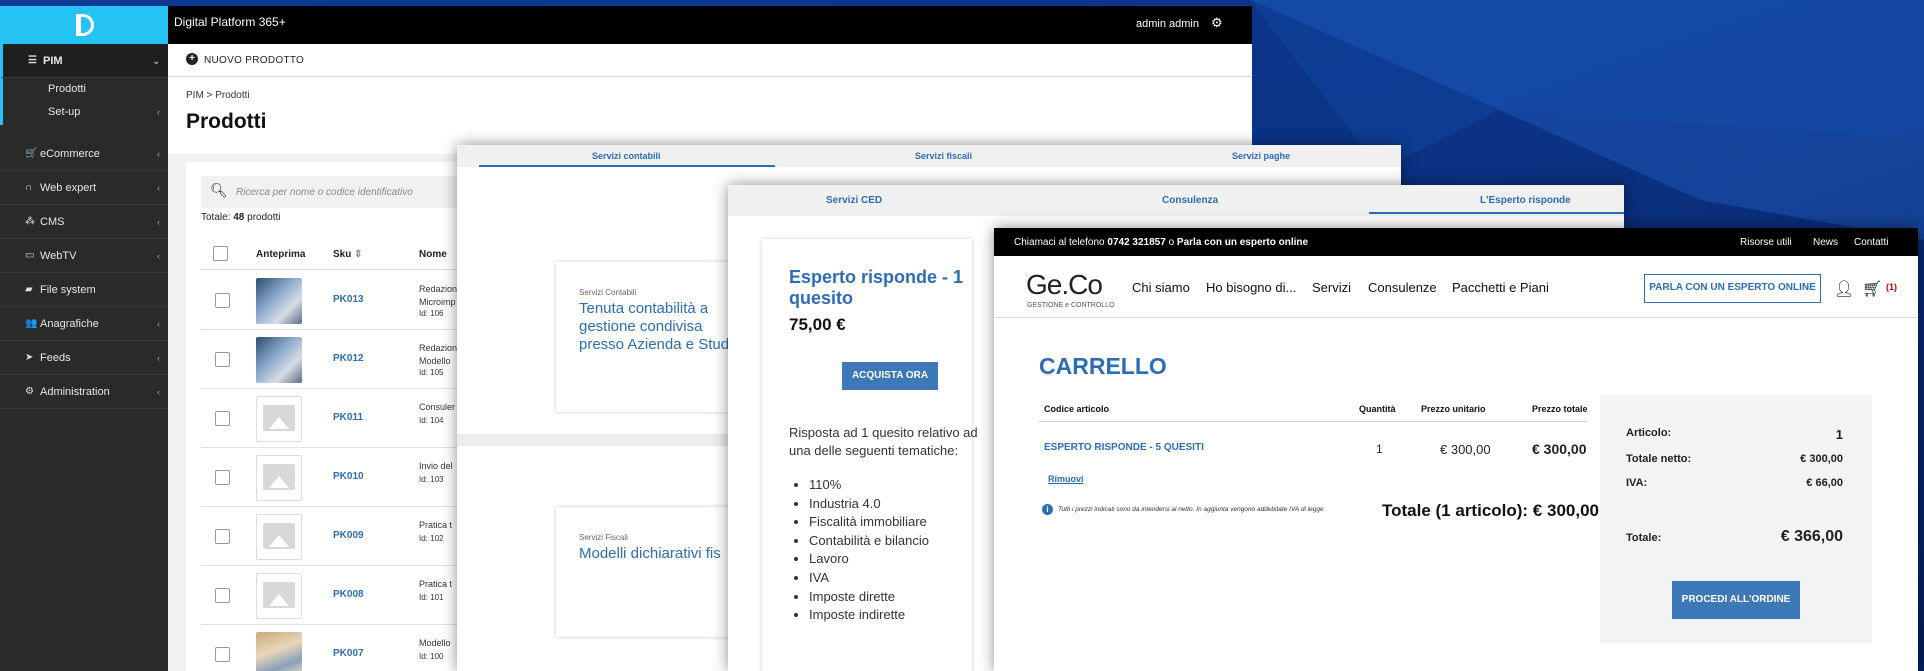 The height and width of the screenshot is (671, 1924). I want to click on table-row: PK013 Redazion Microimp Id: 106, so click(351, 300).